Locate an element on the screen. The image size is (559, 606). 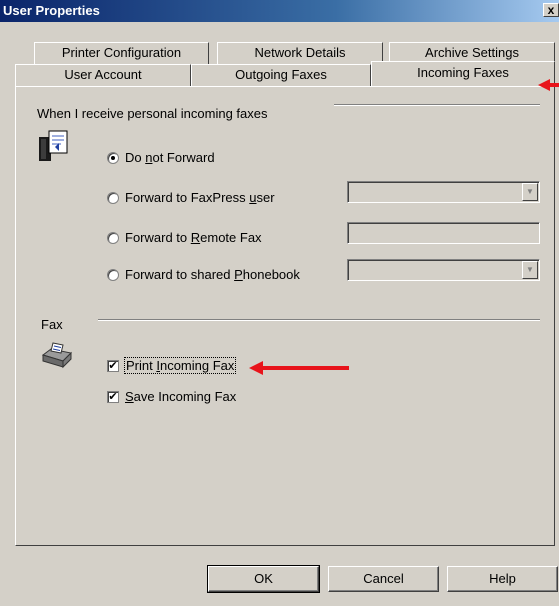
checkbox-save-incoming-fax: ✔ Save Incoming Fax is located at coordinates (171, 396).